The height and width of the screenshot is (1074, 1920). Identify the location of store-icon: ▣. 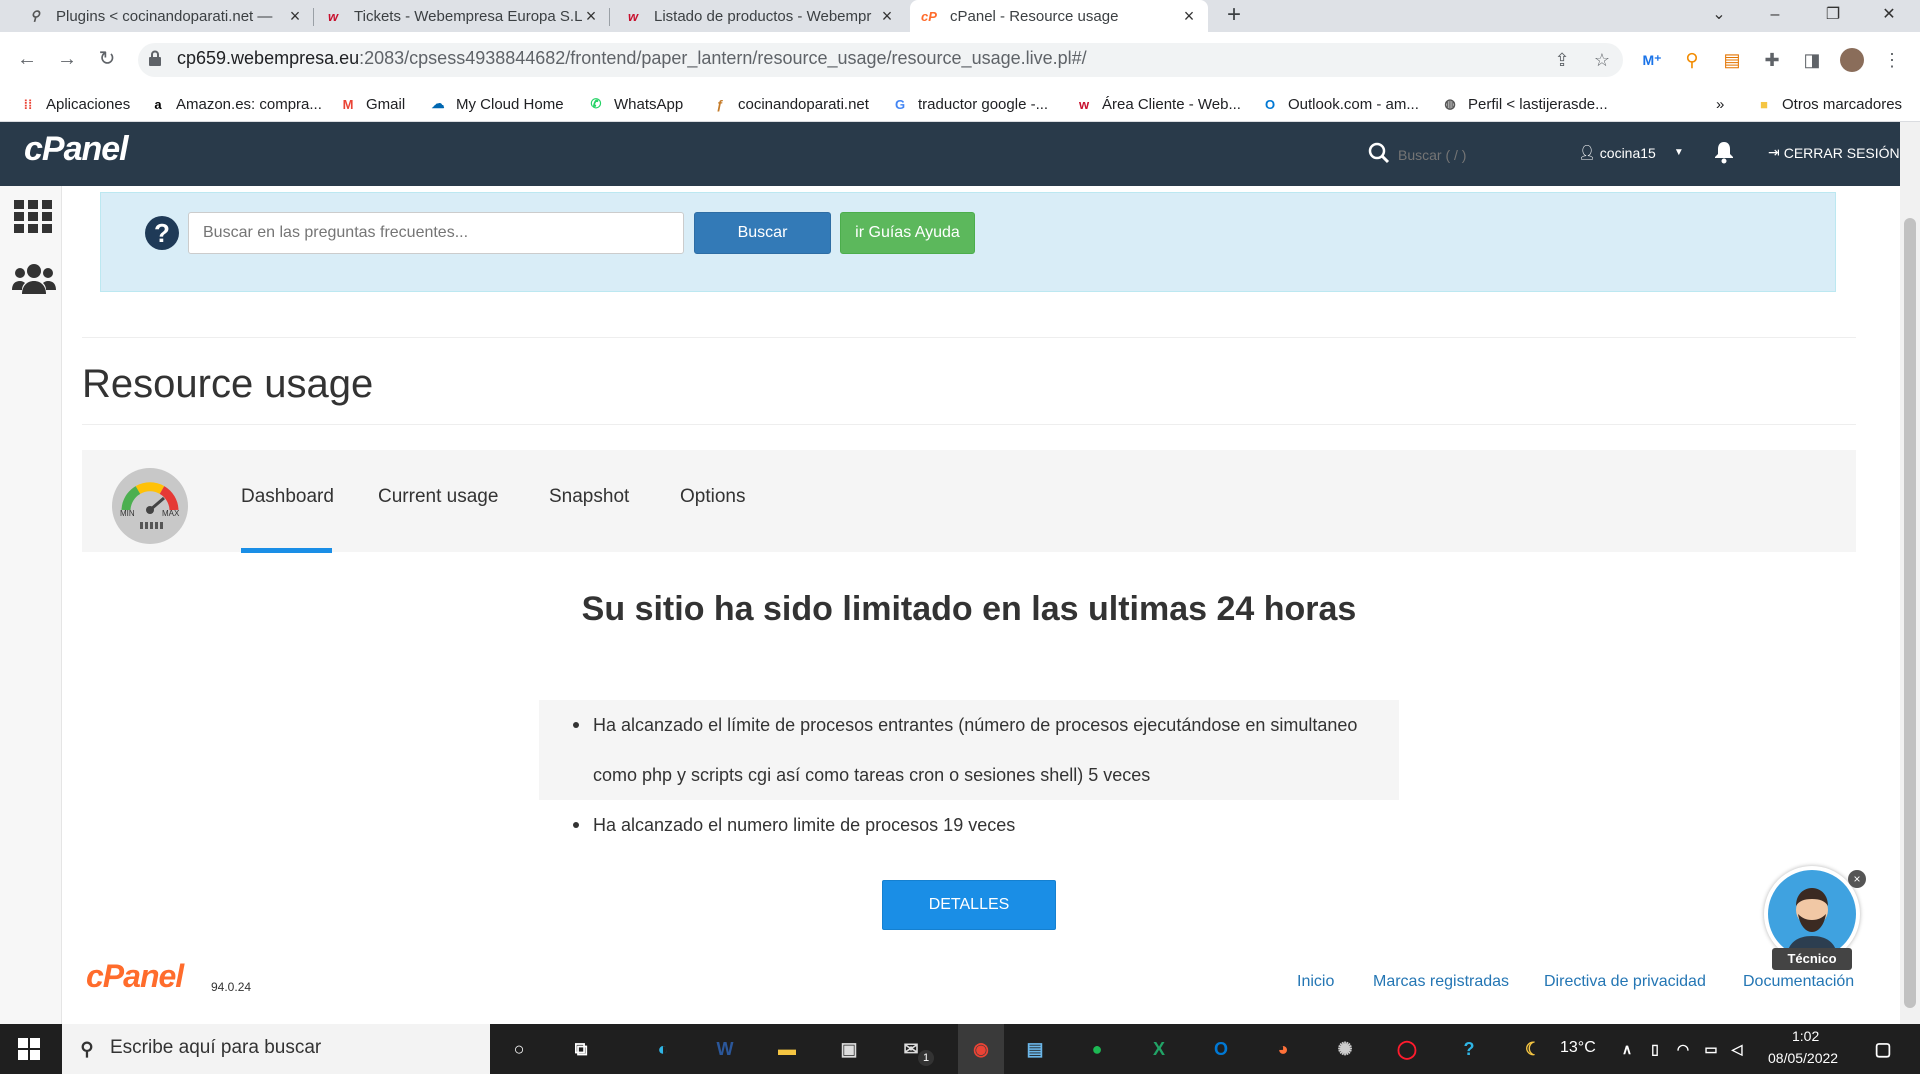
(849, 1049).